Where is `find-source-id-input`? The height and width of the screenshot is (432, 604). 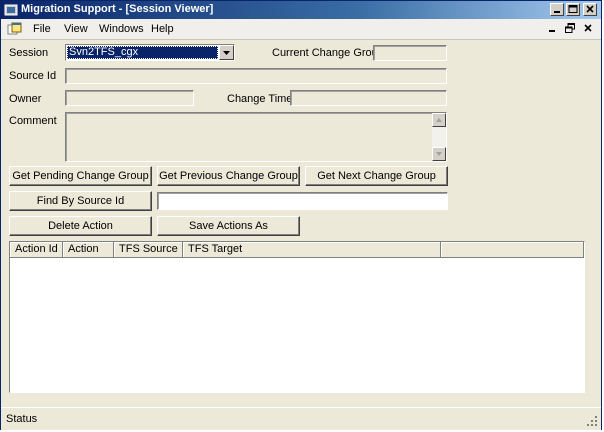
find-source-id-input is located at coordinates (302, 201).